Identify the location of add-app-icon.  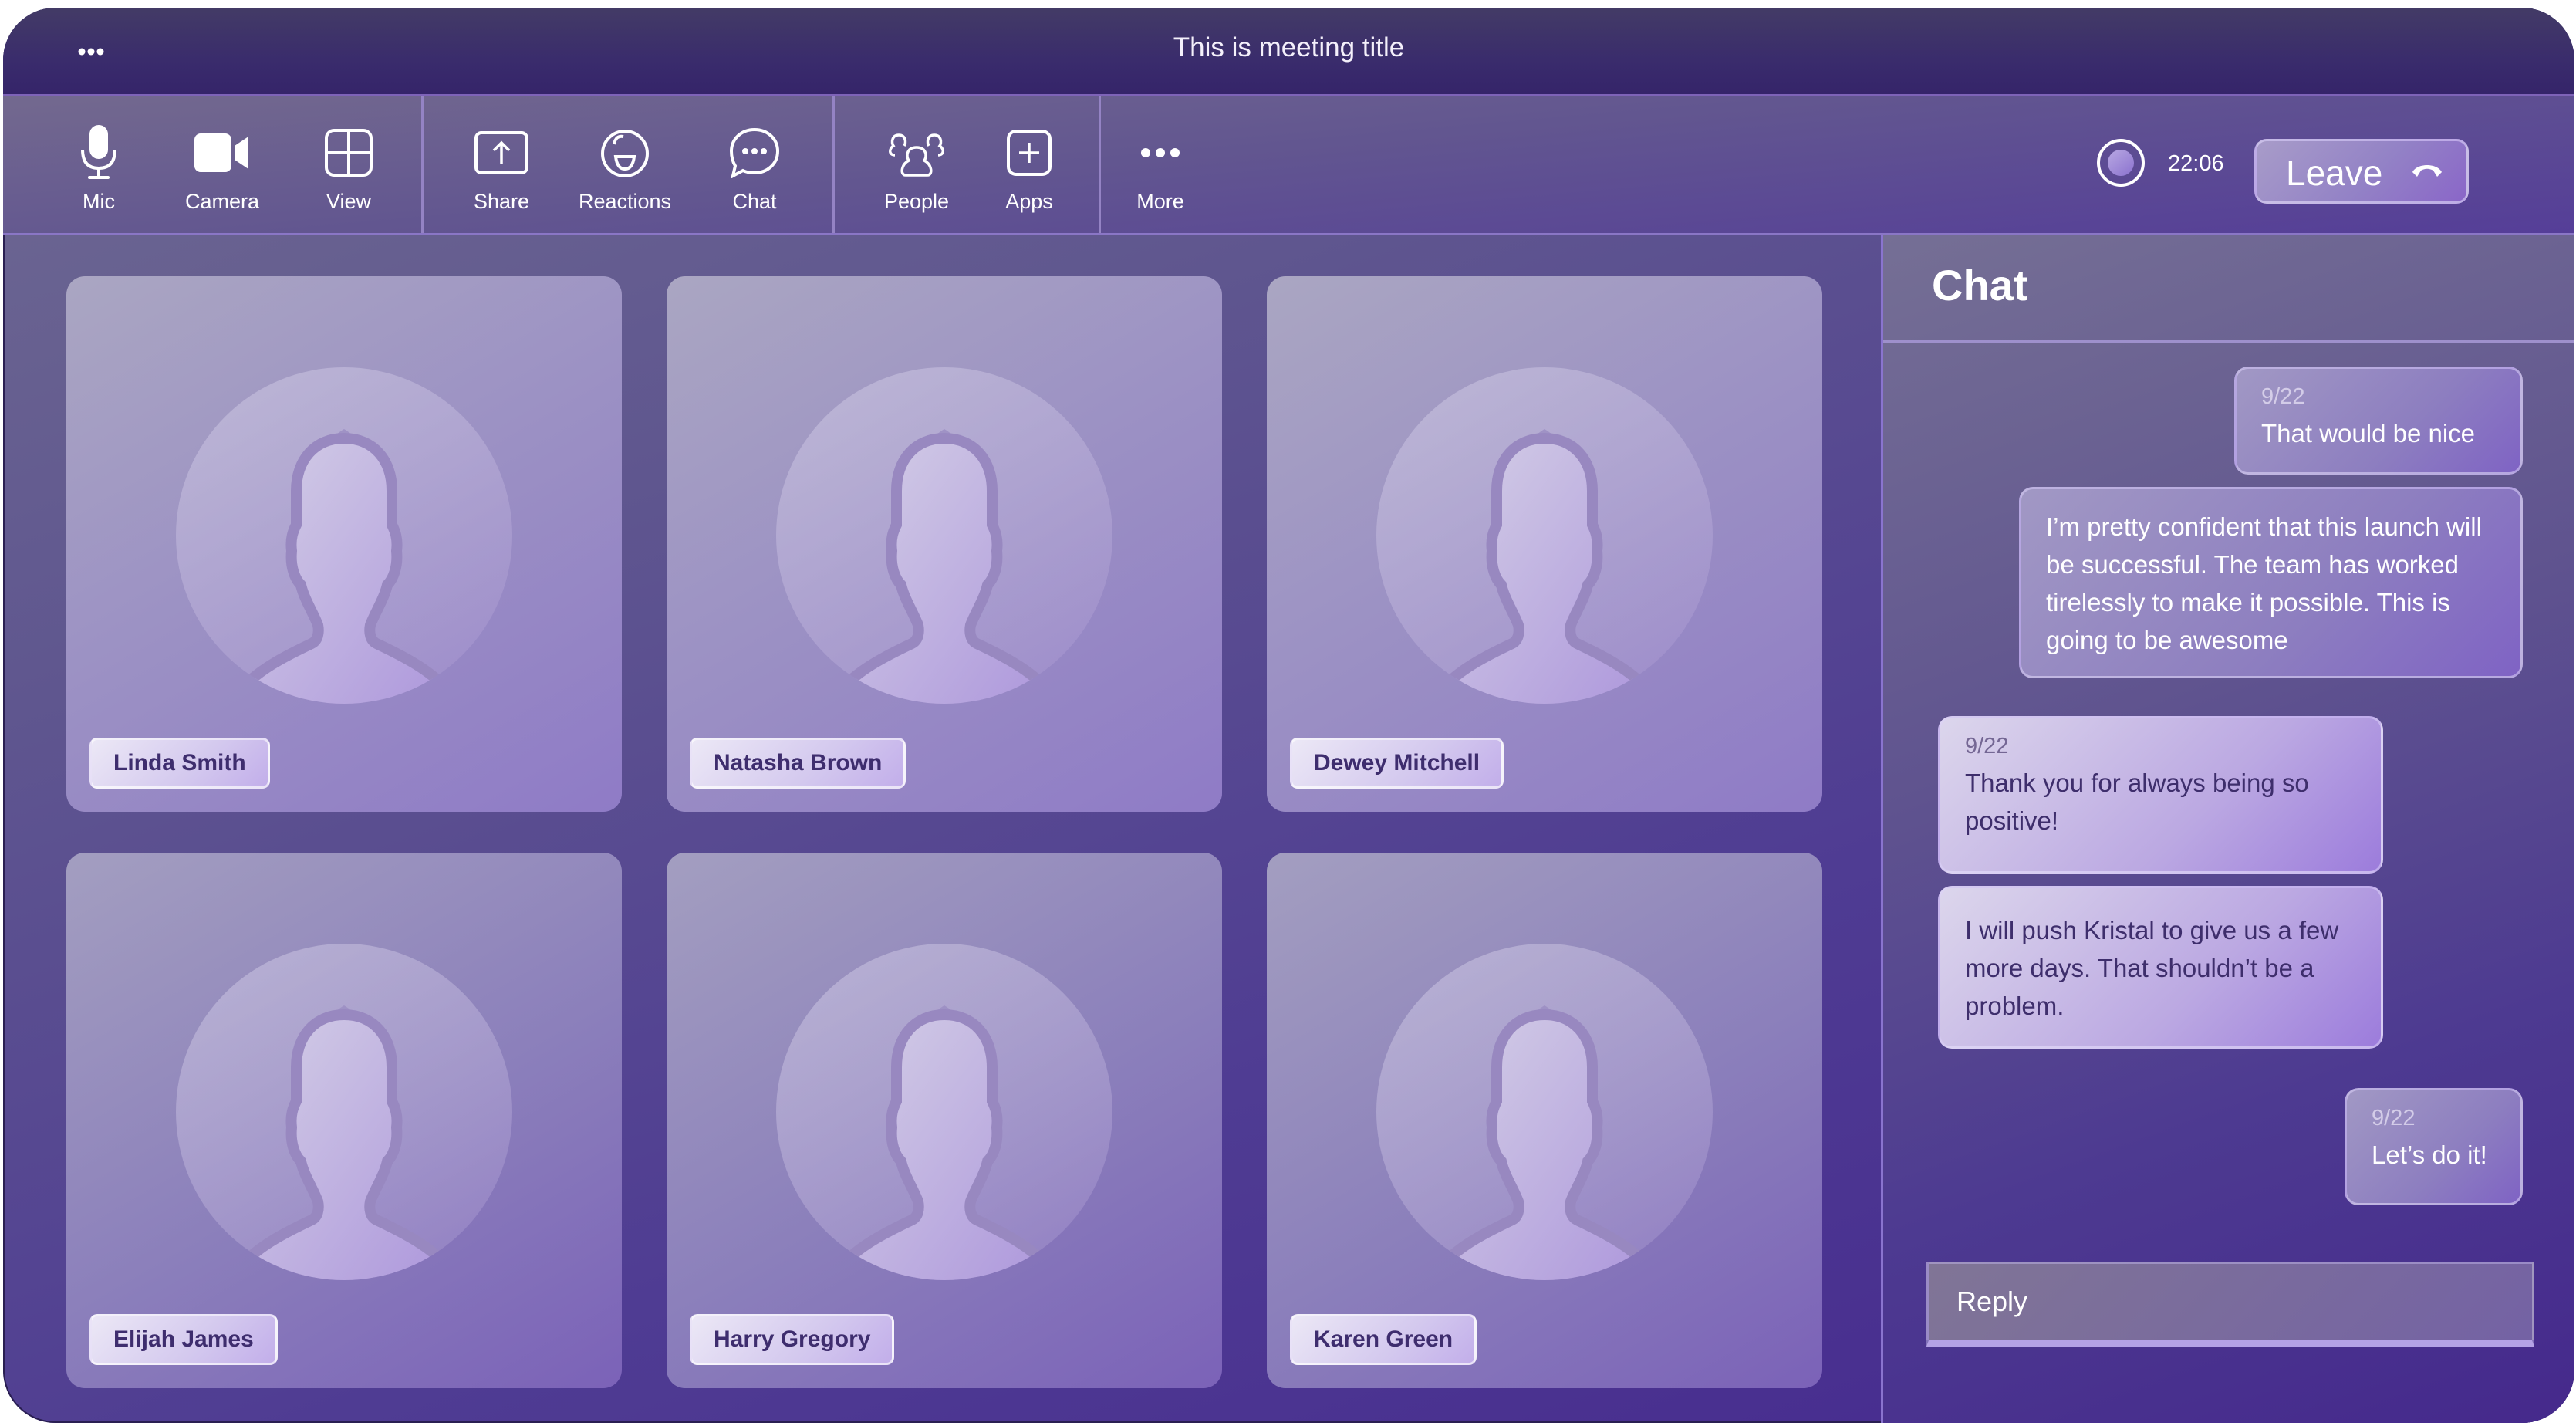
(1029, 153).